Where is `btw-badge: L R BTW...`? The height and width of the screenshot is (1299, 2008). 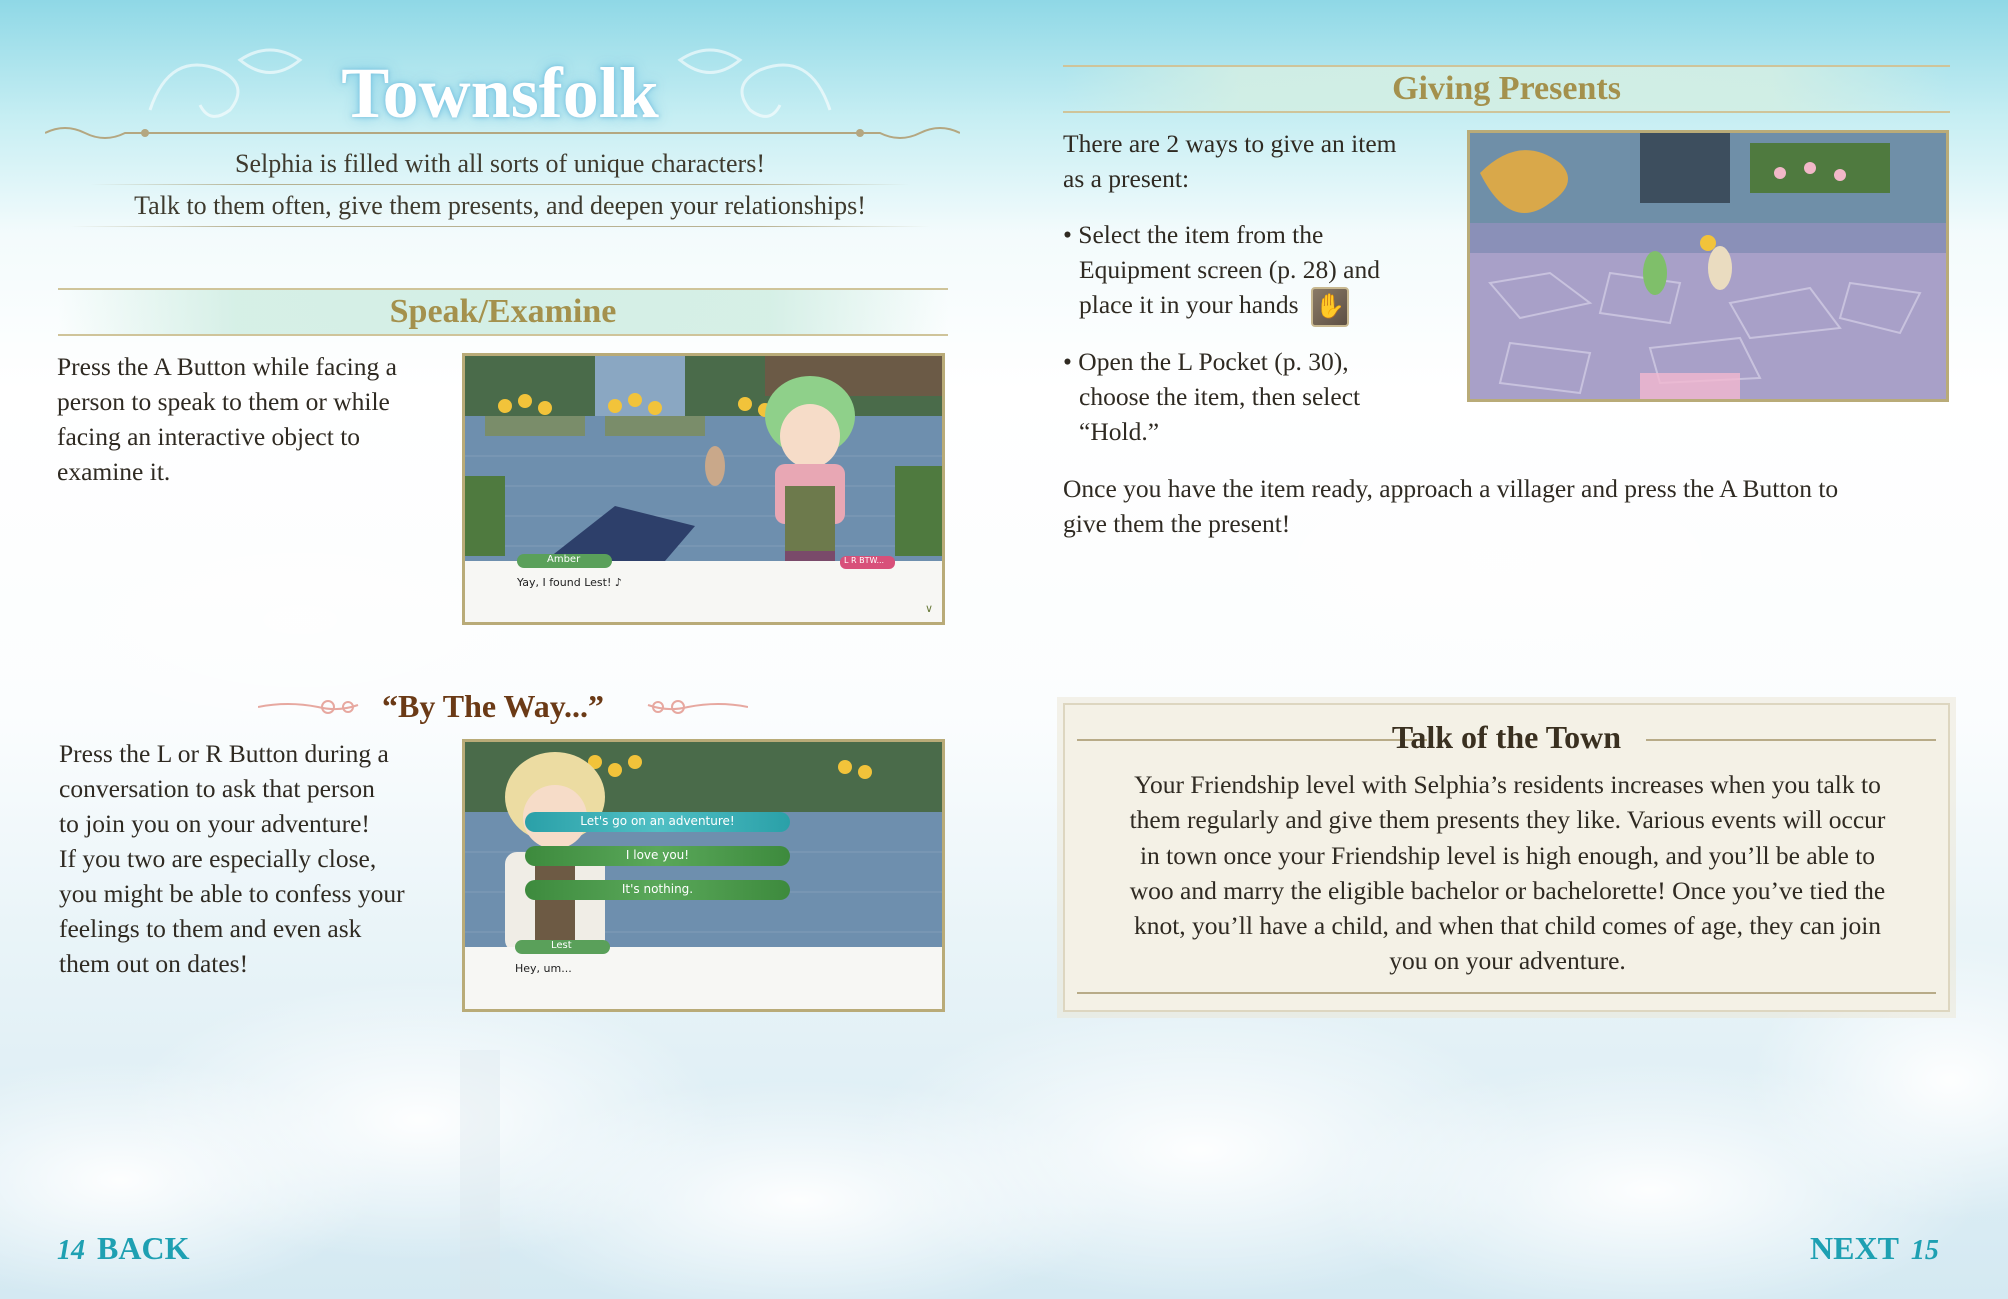
btw-badge: L R BTW... is located at coordinates (867, 562).